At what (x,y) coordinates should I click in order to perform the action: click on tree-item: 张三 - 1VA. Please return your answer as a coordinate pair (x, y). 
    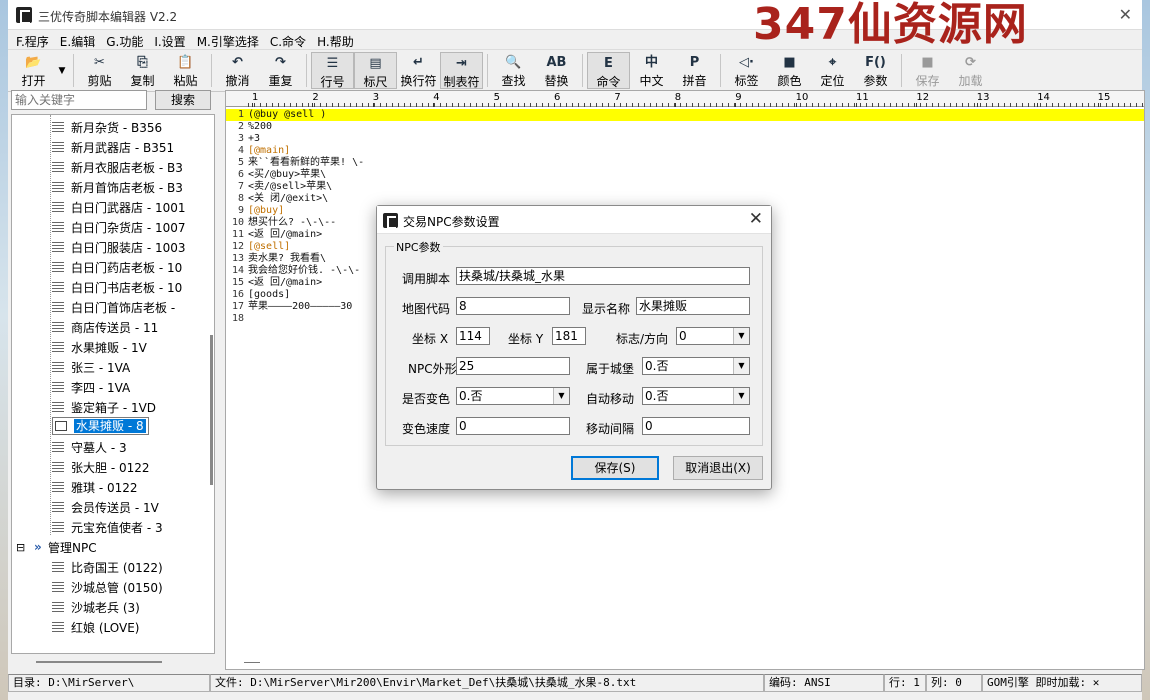
    Looking at the image, I should click on (91, 367).